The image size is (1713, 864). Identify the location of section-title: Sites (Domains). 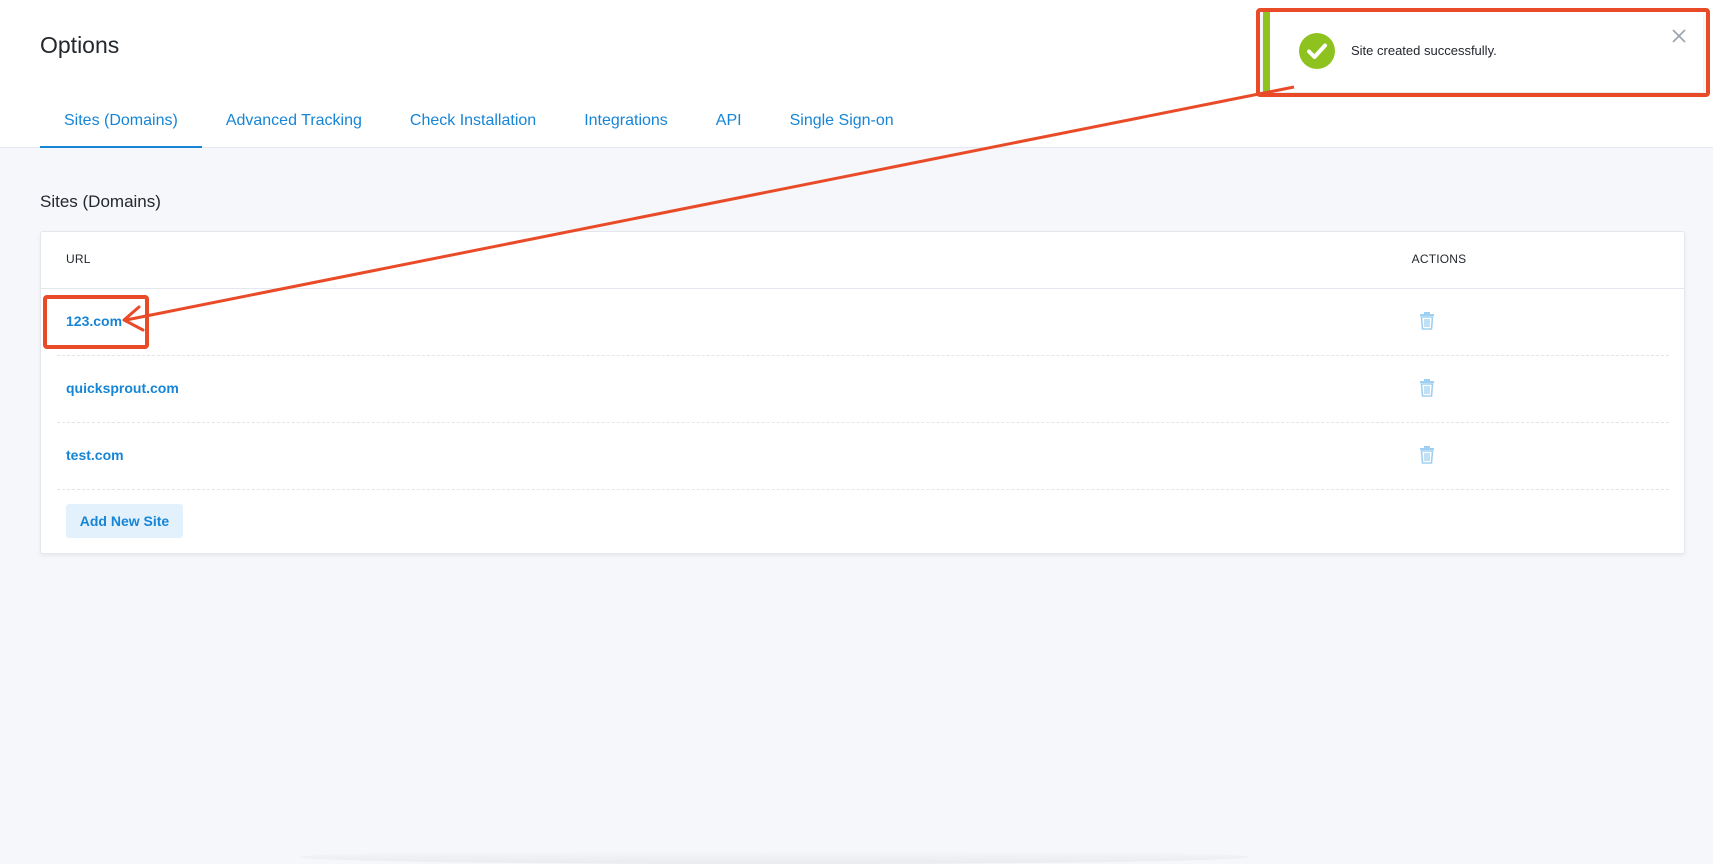
(100, 201).